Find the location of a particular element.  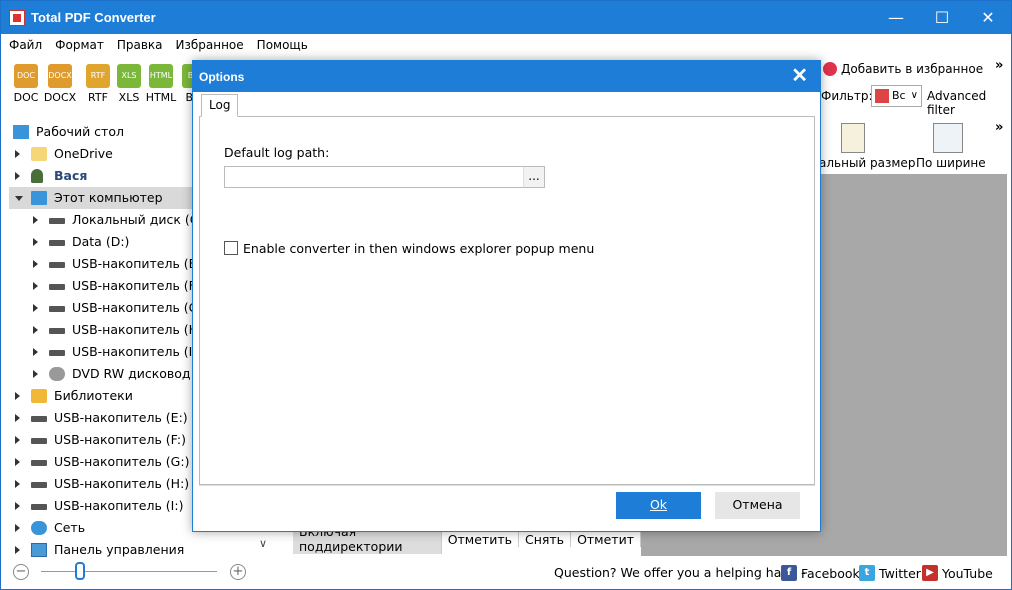

more-chevron-icon-2: » is located at coordinates (999, 127).